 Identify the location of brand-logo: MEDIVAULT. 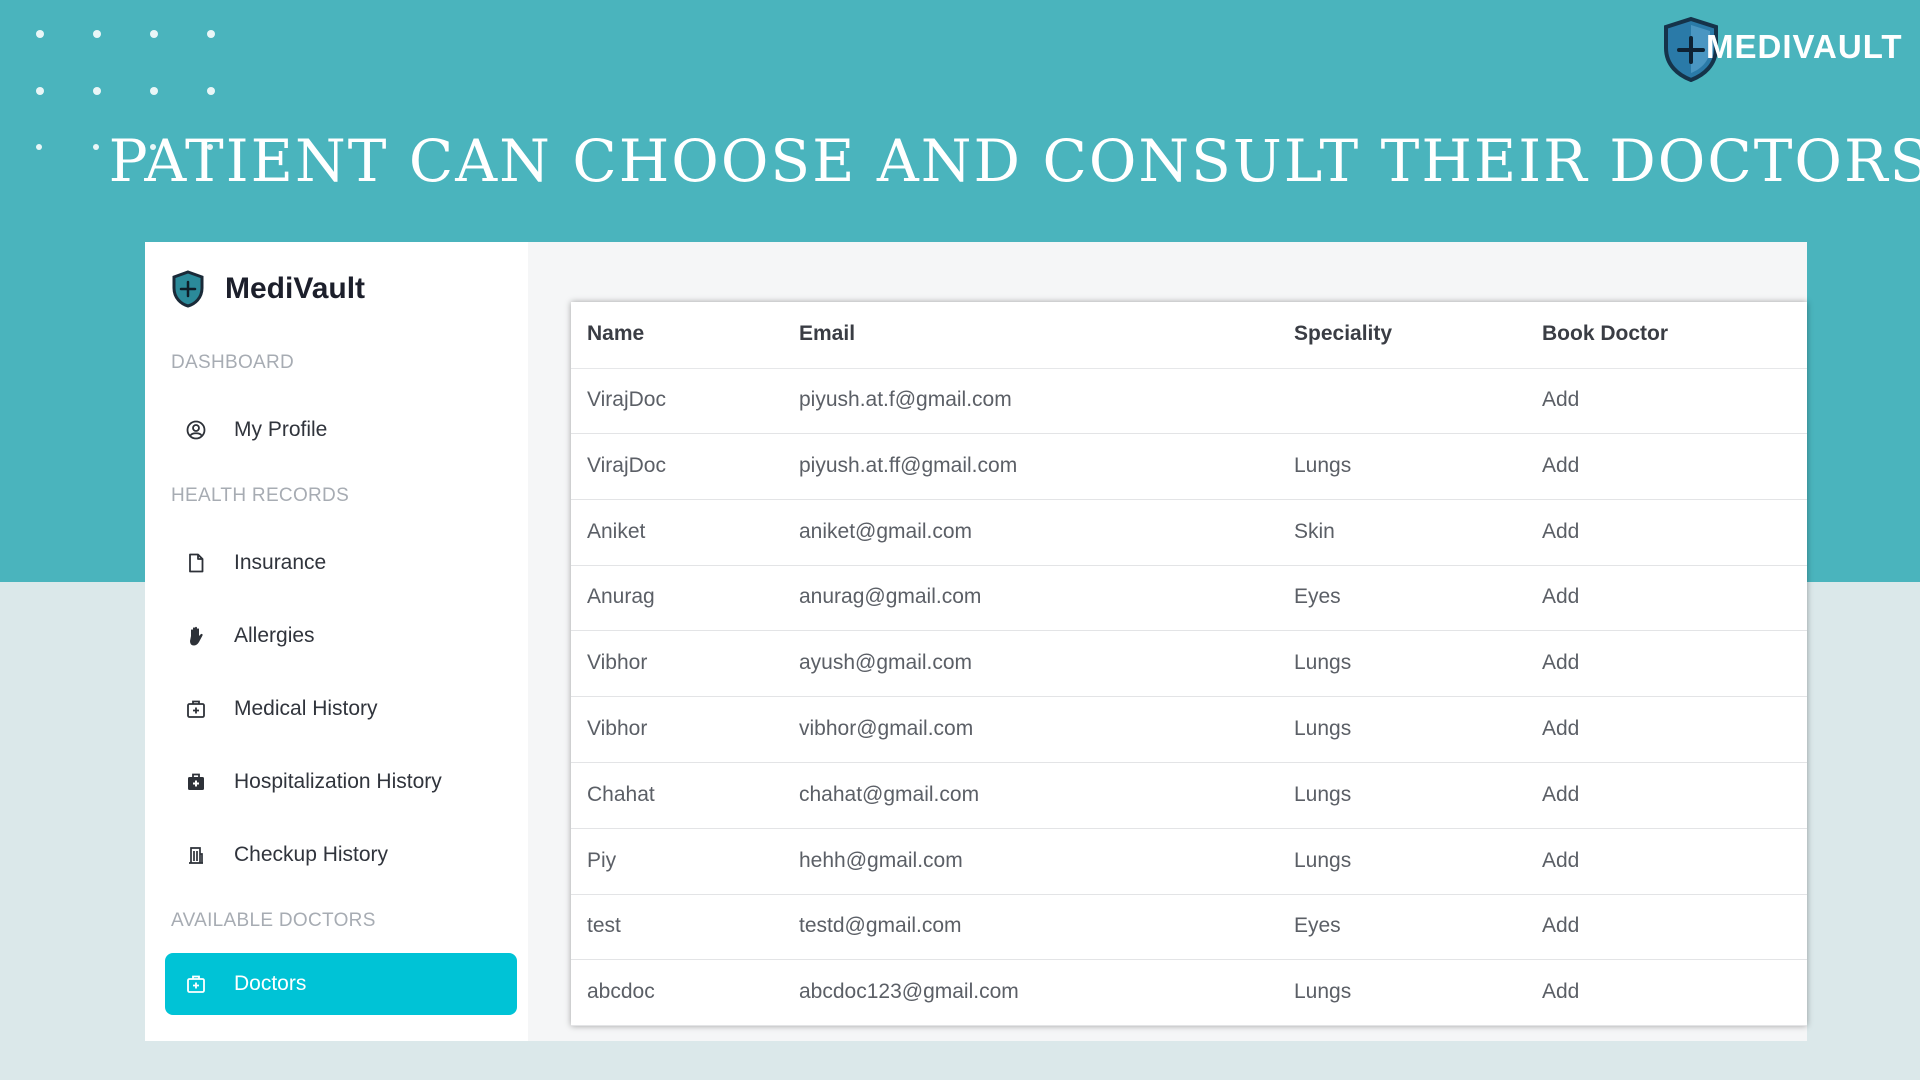
(1781, 49).